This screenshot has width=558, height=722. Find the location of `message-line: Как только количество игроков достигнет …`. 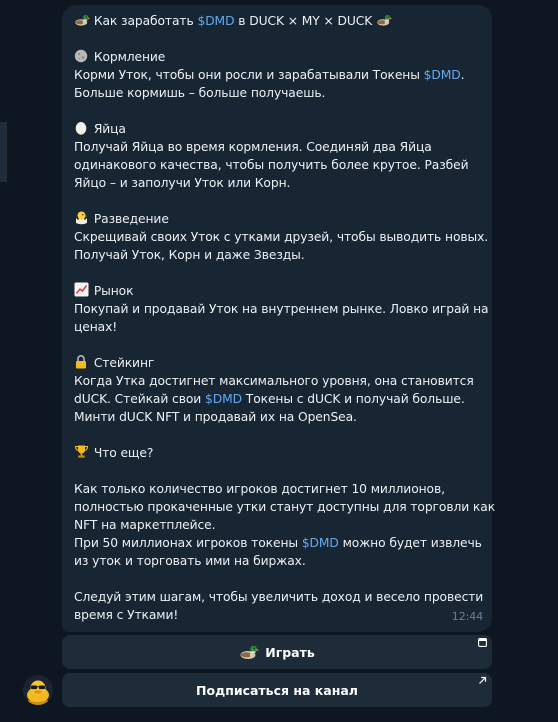

message-line: Как только количество игроков достигнет … is located at coordinates (259, 489).